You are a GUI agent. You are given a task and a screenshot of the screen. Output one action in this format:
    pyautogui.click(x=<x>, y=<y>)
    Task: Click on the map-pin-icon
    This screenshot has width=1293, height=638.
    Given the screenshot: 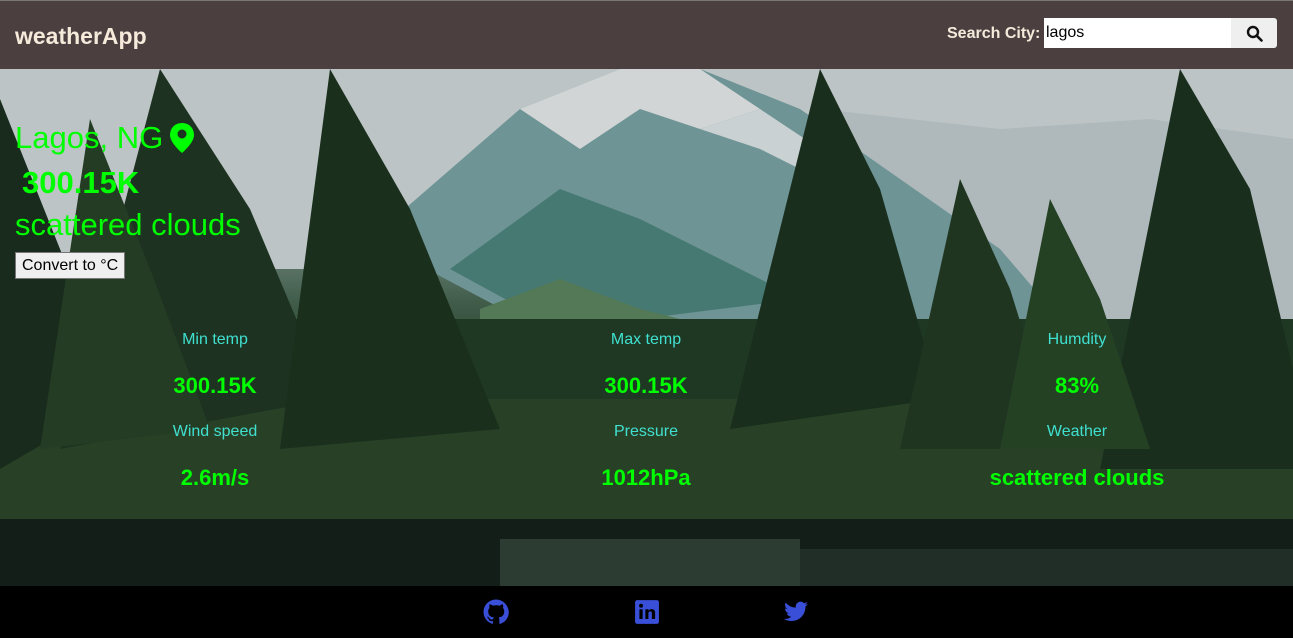 What is the action you would take?
    pyautogui.click(x=182, y=138)
    